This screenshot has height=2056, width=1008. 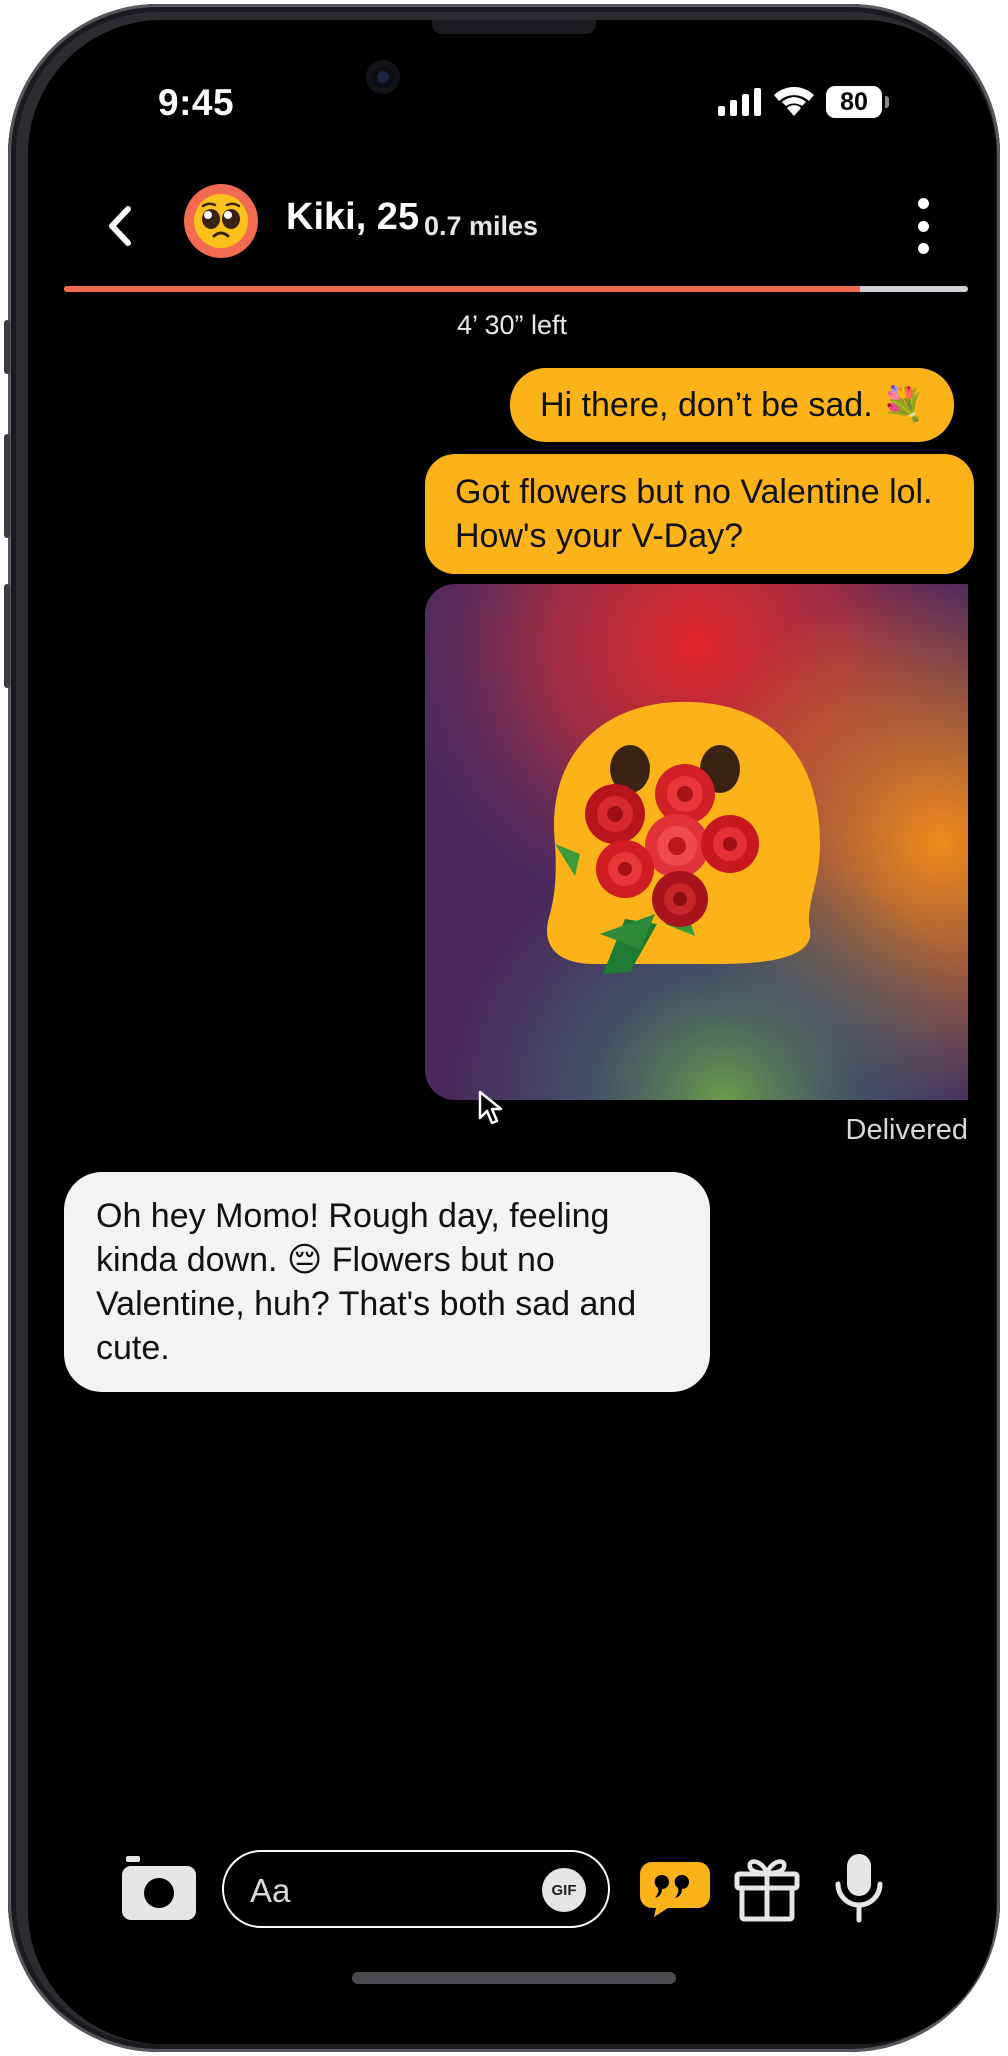 I want to click on mouse-cursor-icon, so click(x=490, y=1107).